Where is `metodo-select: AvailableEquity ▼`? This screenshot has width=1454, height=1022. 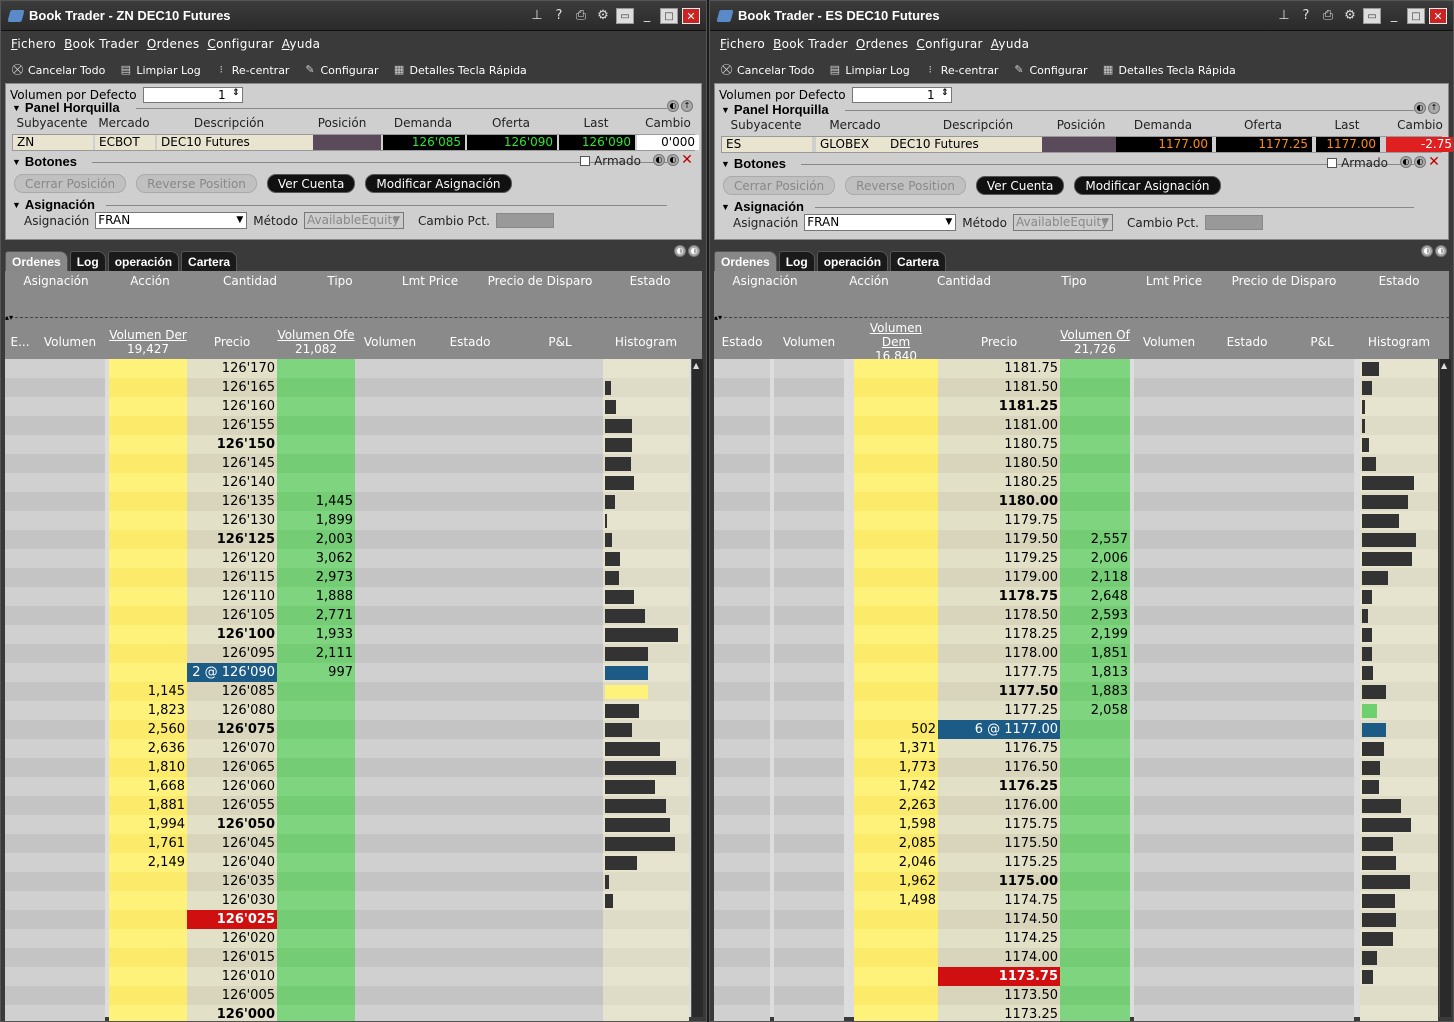
metodo-select: AvailableEquity ▼ is located at coordinates (354, 220).